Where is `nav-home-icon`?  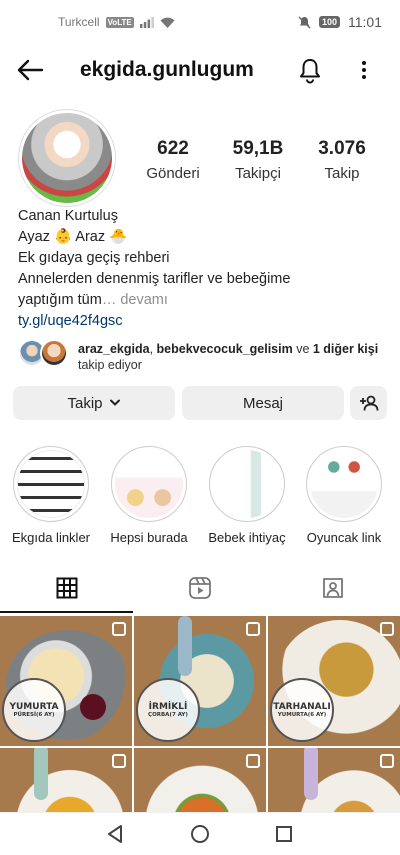
nav-home-icon is located at coordinates (200, 834).